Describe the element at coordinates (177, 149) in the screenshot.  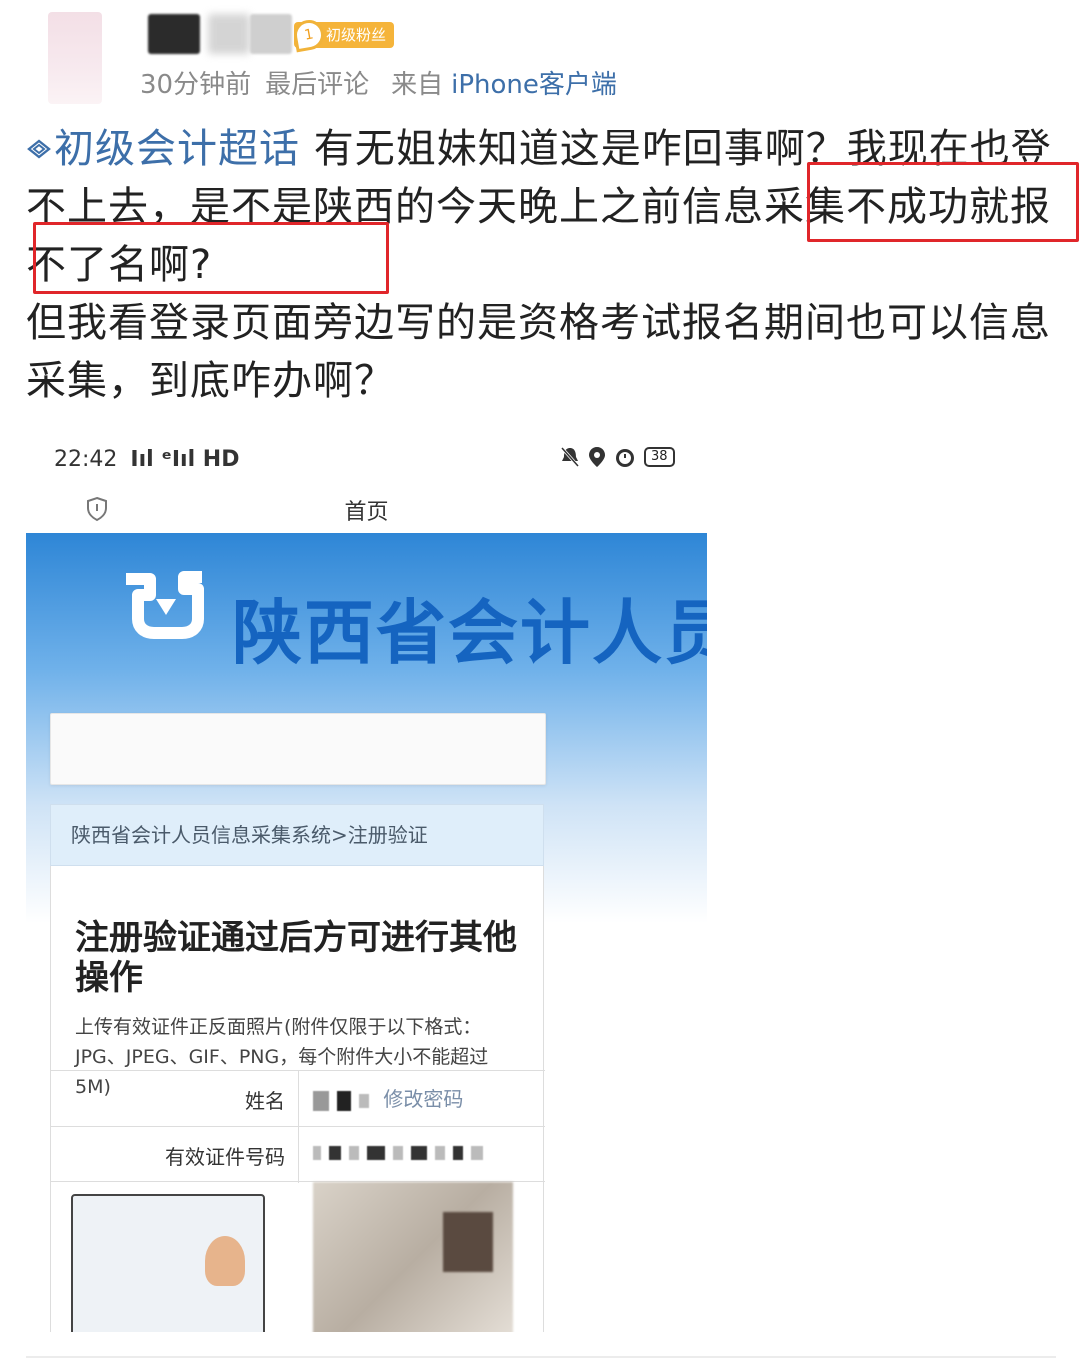
I see `topic-name: 初级会计超话` at that location.